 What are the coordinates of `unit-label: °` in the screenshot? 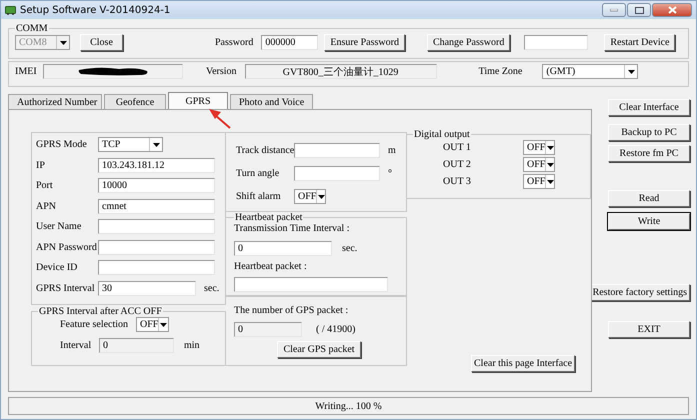 It's located at (390, 173).